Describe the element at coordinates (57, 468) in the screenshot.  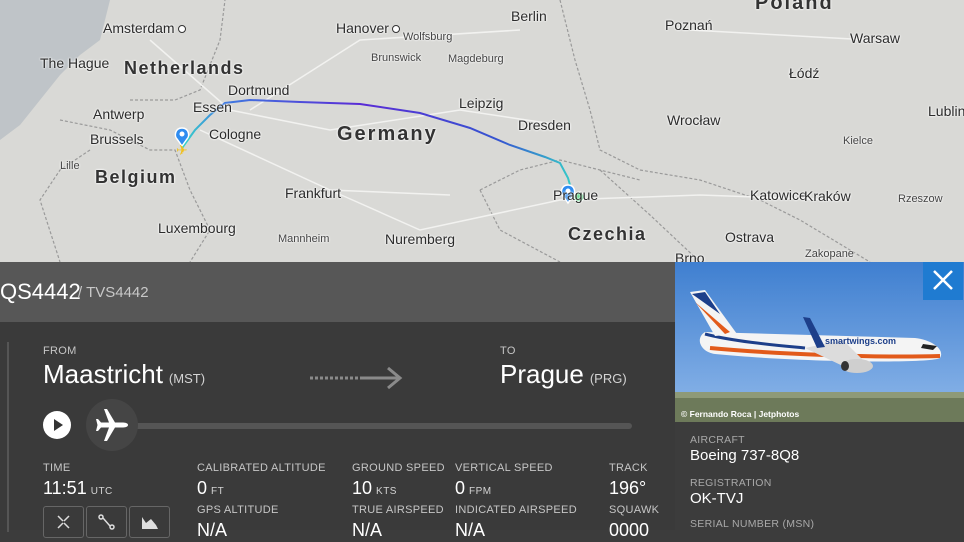
I see `time-label: TIME` at that location.